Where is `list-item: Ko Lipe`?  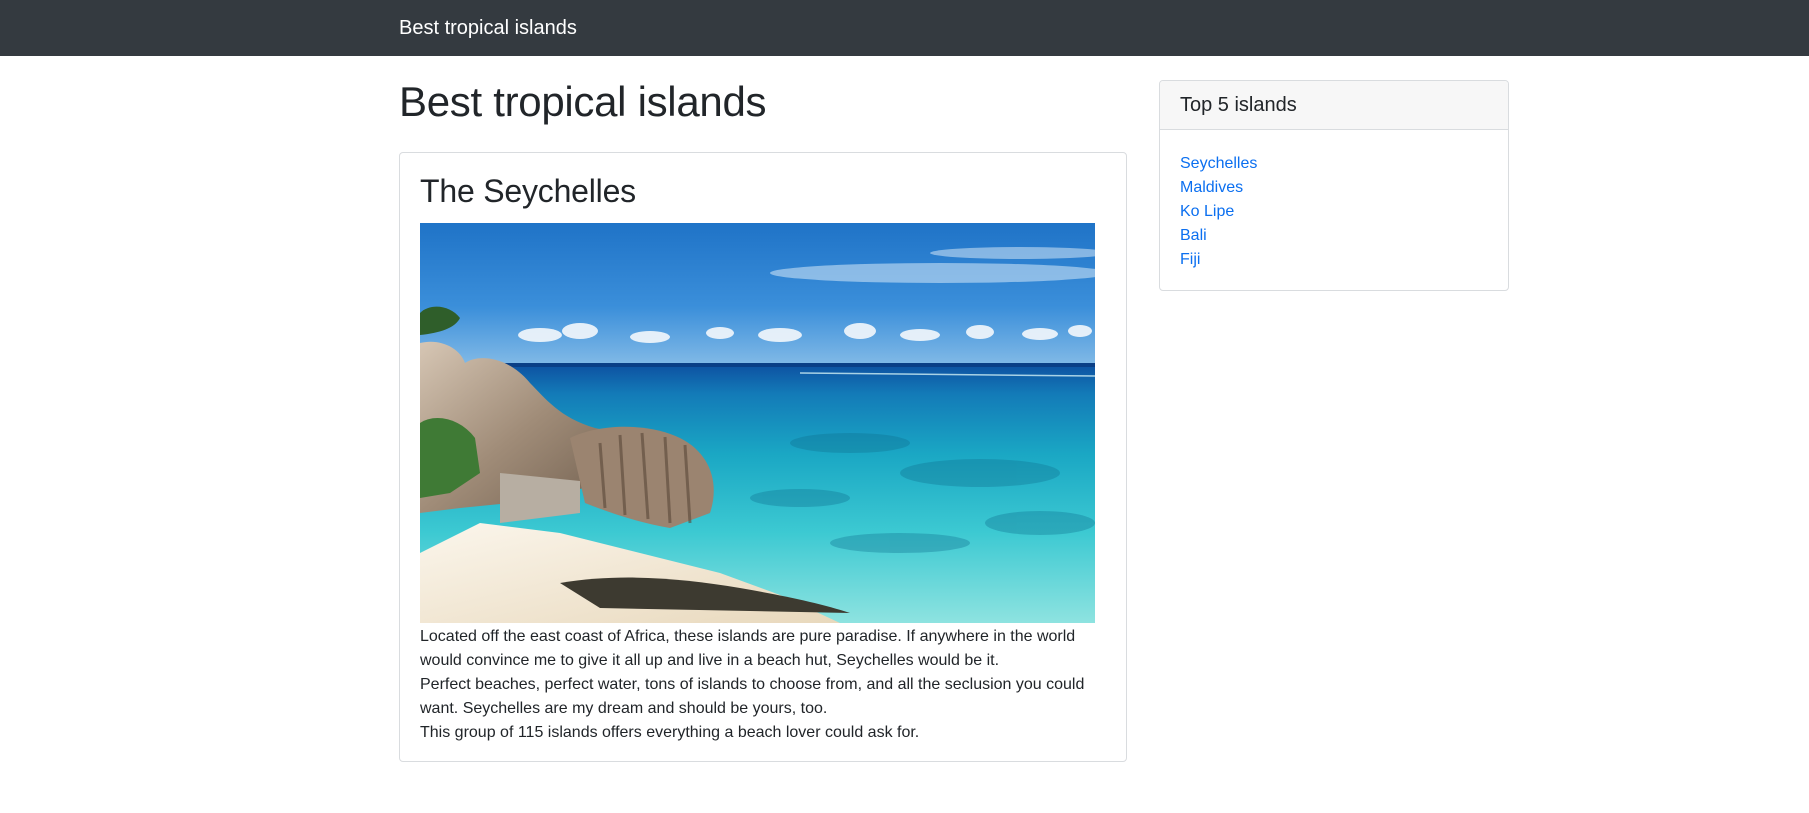
list-item: Ko Lipe is located at coordinates (1334, 212).